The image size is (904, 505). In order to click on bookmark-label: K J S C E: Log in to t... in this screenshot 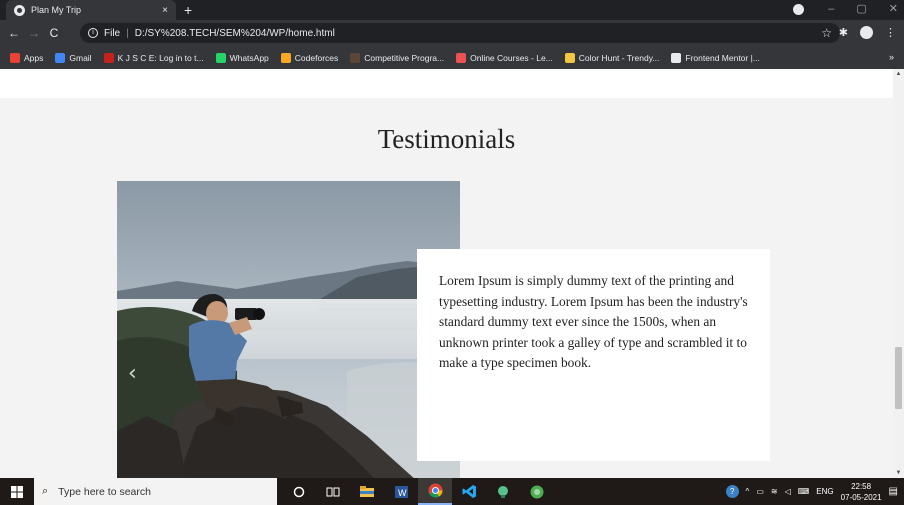, I will do `click(160, 57)`.